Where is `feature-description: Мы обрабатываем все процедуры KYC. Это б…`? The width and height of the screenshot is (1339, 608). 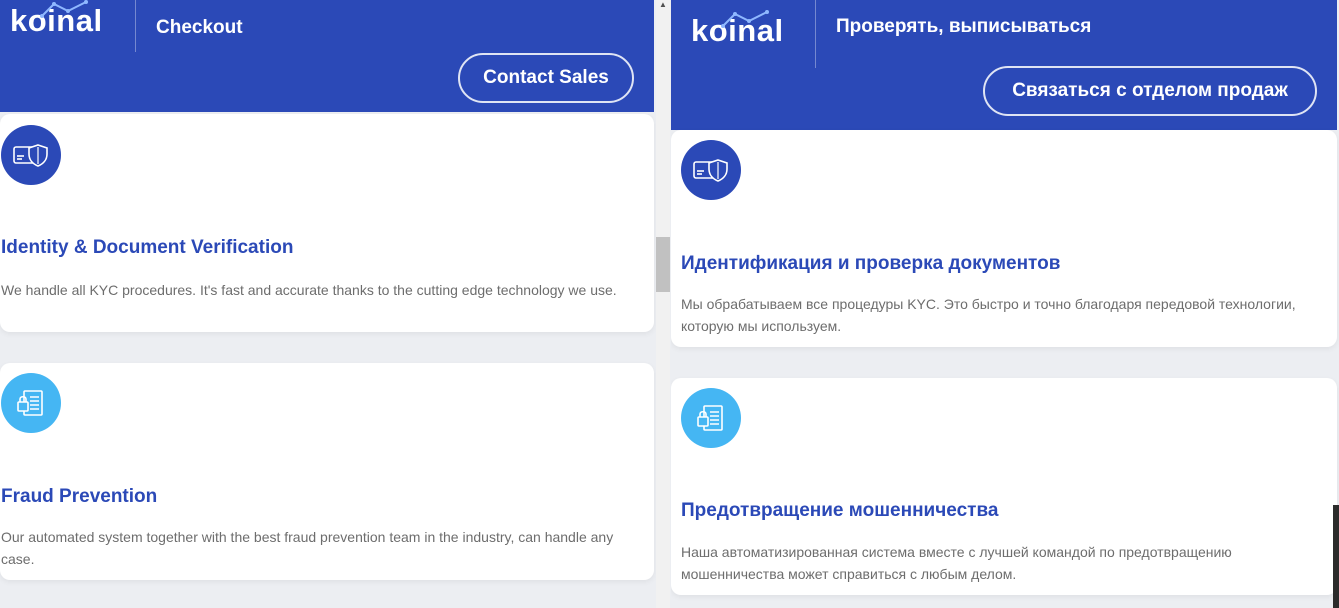
feature-description: Мы обрабатываем все процедуры KYC. Это б… is located at coordinates (988, 315).